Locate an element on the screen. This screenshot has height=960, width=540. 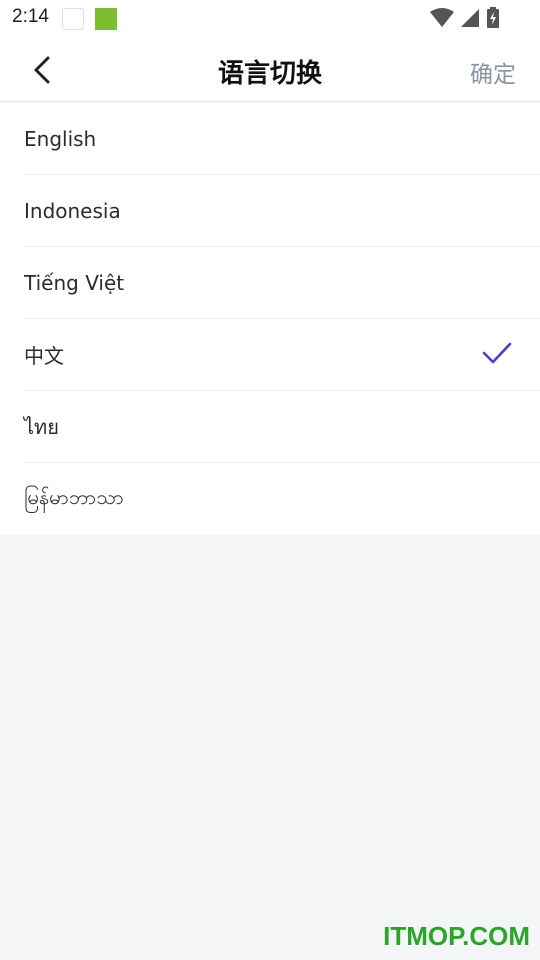
page-title: 语言切换 is located at coordinates (269, 74).